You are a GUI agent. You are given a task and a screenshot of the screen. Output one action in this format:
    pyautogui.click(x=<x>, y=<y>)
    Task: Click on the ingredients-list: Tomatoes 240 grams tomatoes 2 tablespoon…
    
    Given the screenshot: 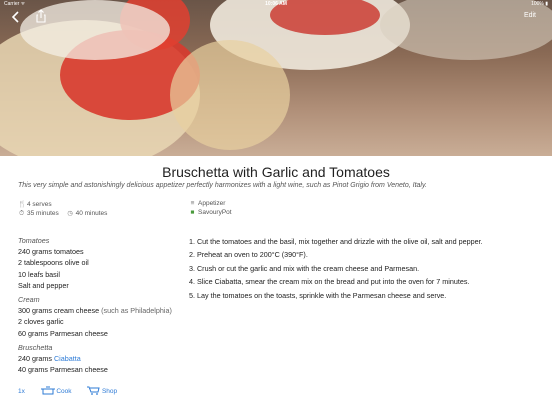 What is the action you would take?
    pyautogui.click(x=103, y=305)
    